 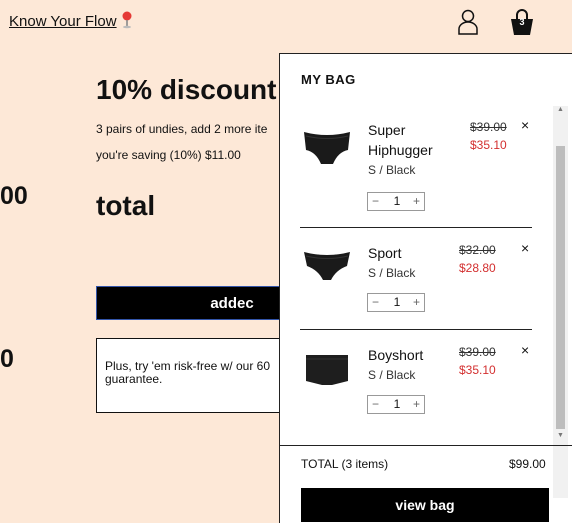 What do you see at coordinates (14, 196) in the screenshot?
I see `cropped-price-top: 00` at bounding box center [14, 196].